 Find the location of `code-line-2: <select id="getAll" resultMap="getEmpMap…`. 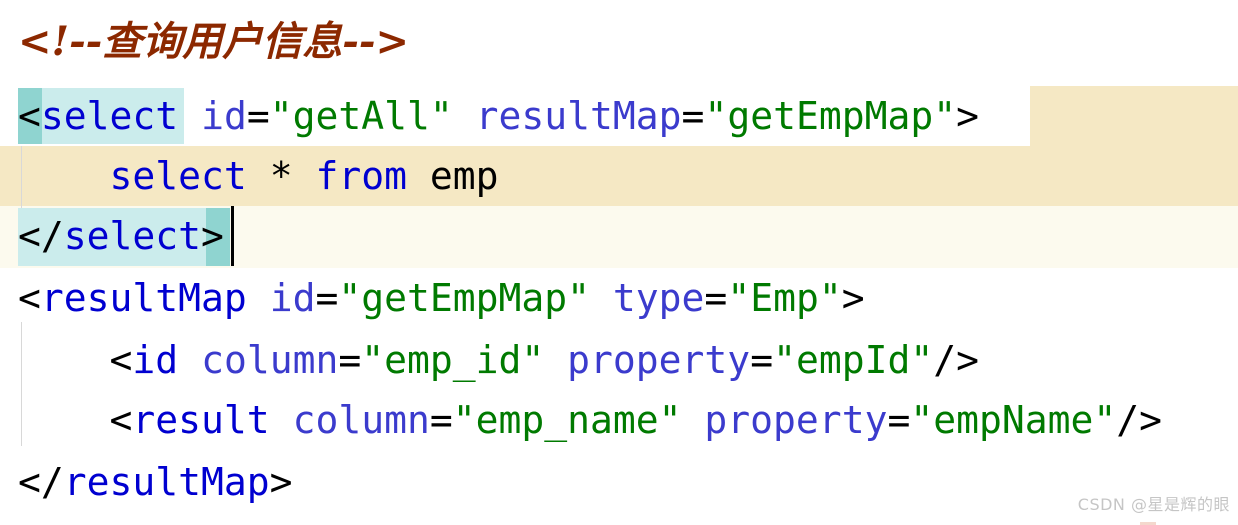

code-line-2: <select id="getAll" resultMap="getEmpMap… is located at coordinates (498, 116).